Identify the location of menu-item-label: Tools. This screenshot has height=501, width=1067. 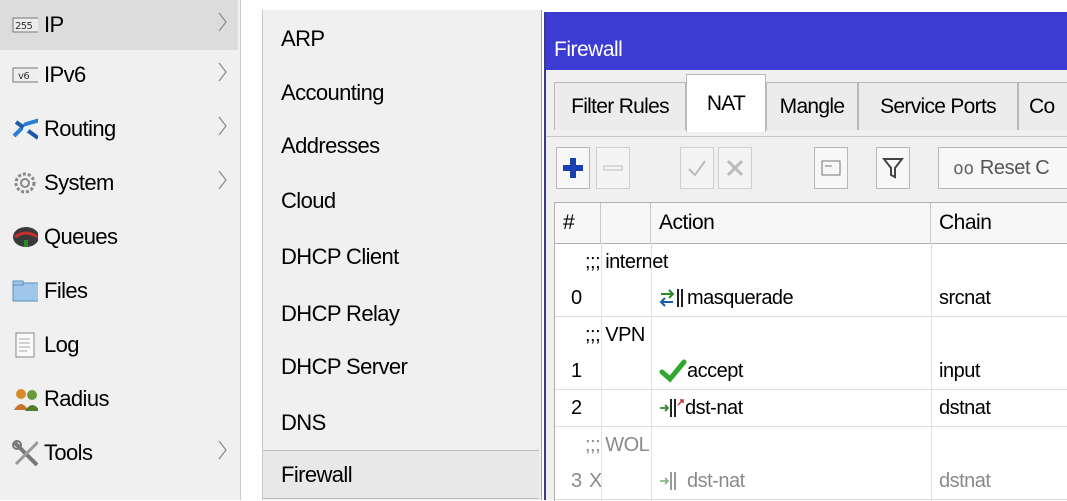
(68, 452).